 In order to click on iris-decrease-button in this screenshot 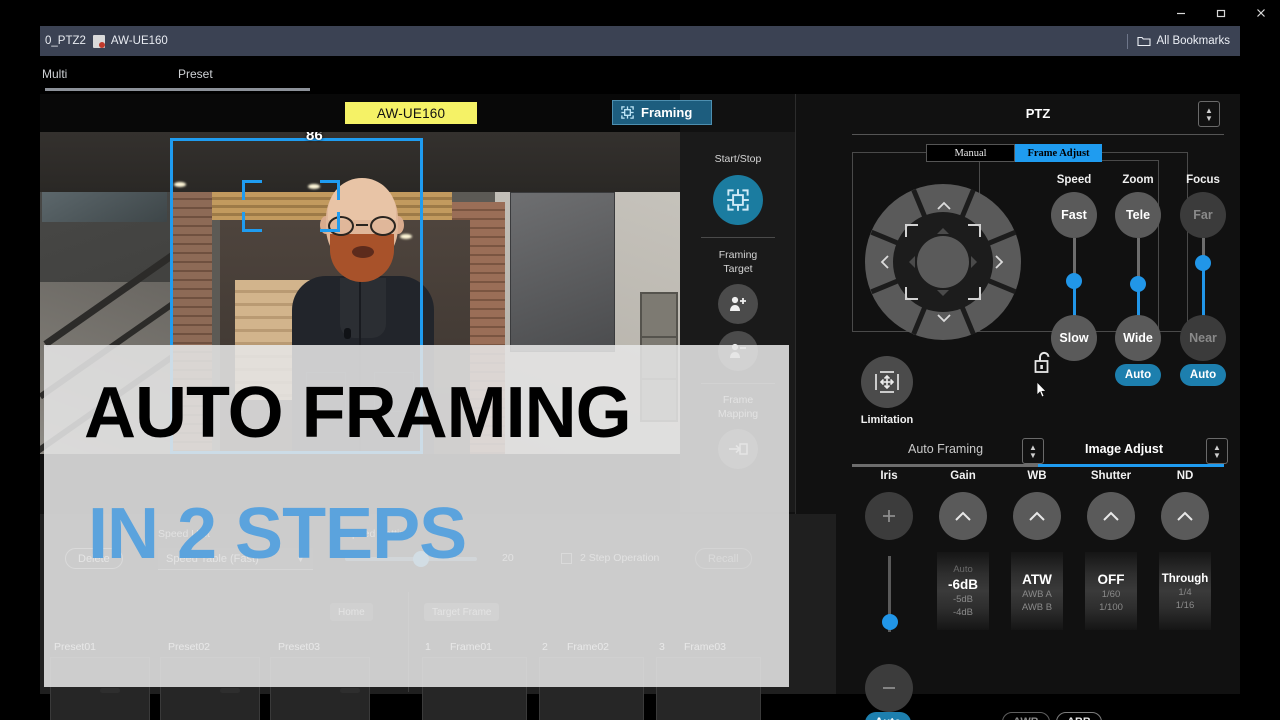, I will do `click(889, 688)`.